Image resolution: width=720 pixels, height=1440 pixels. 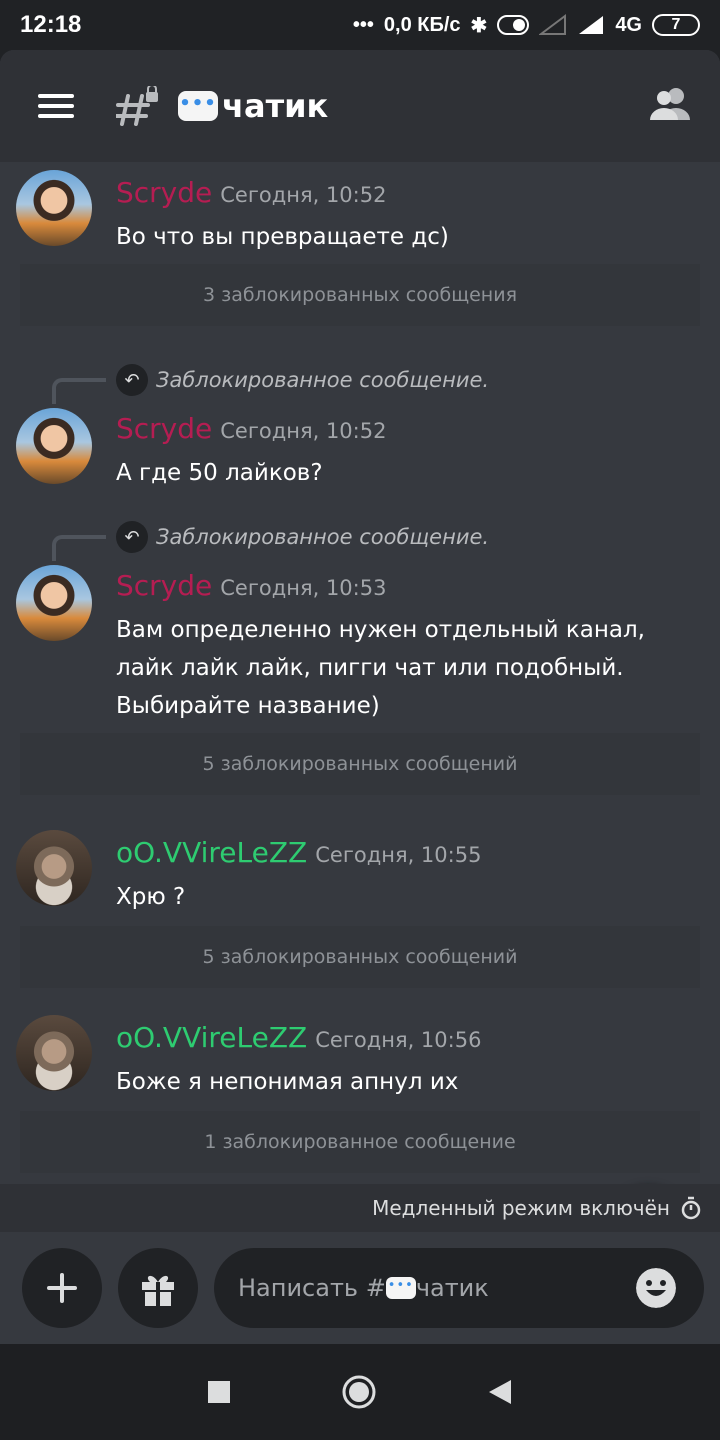 I want to click on blocked-messages-notice: 1 заблокированное сообщение, so click(x=360, y=1142).